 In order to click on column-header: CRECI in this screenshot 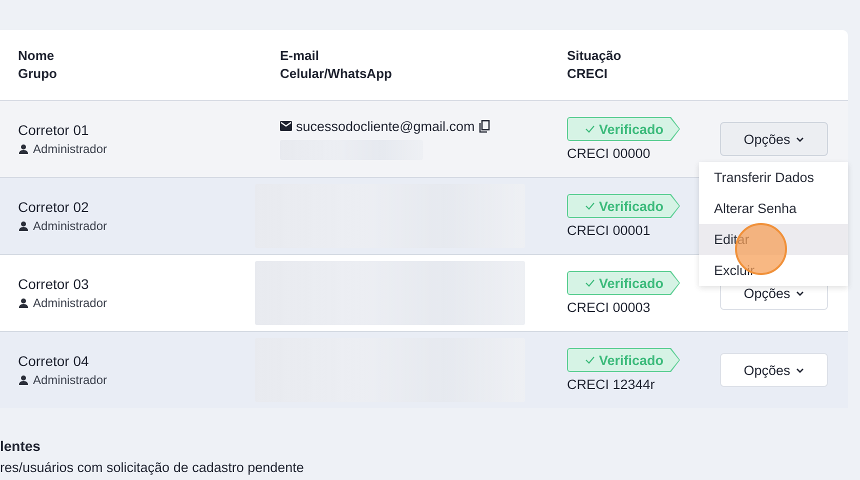, I will do `click(587, 74)`.